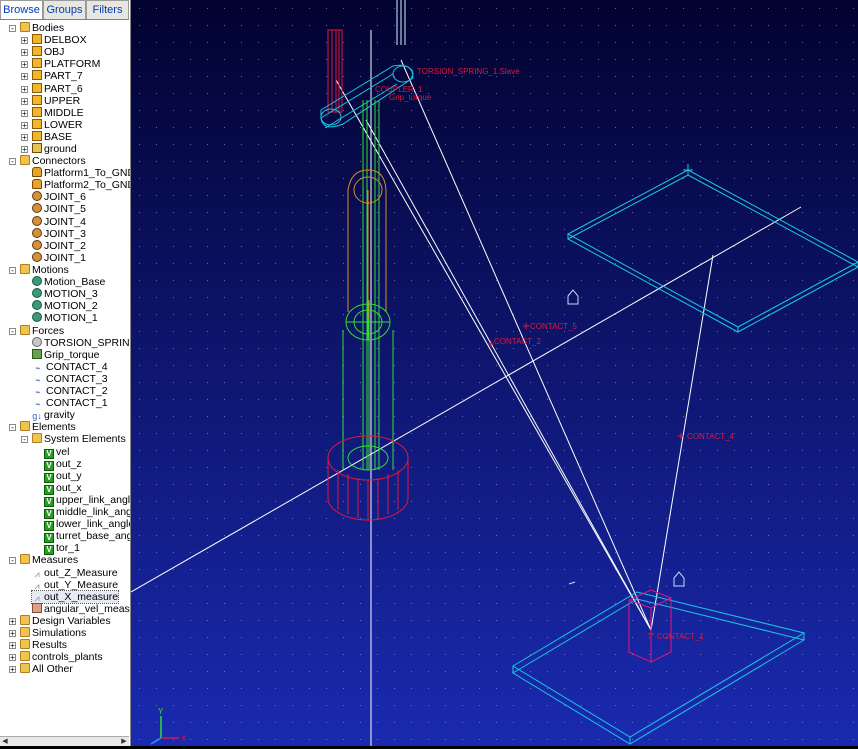  I want to click on tree-item-label: Motion_Base, so click(75, 282).